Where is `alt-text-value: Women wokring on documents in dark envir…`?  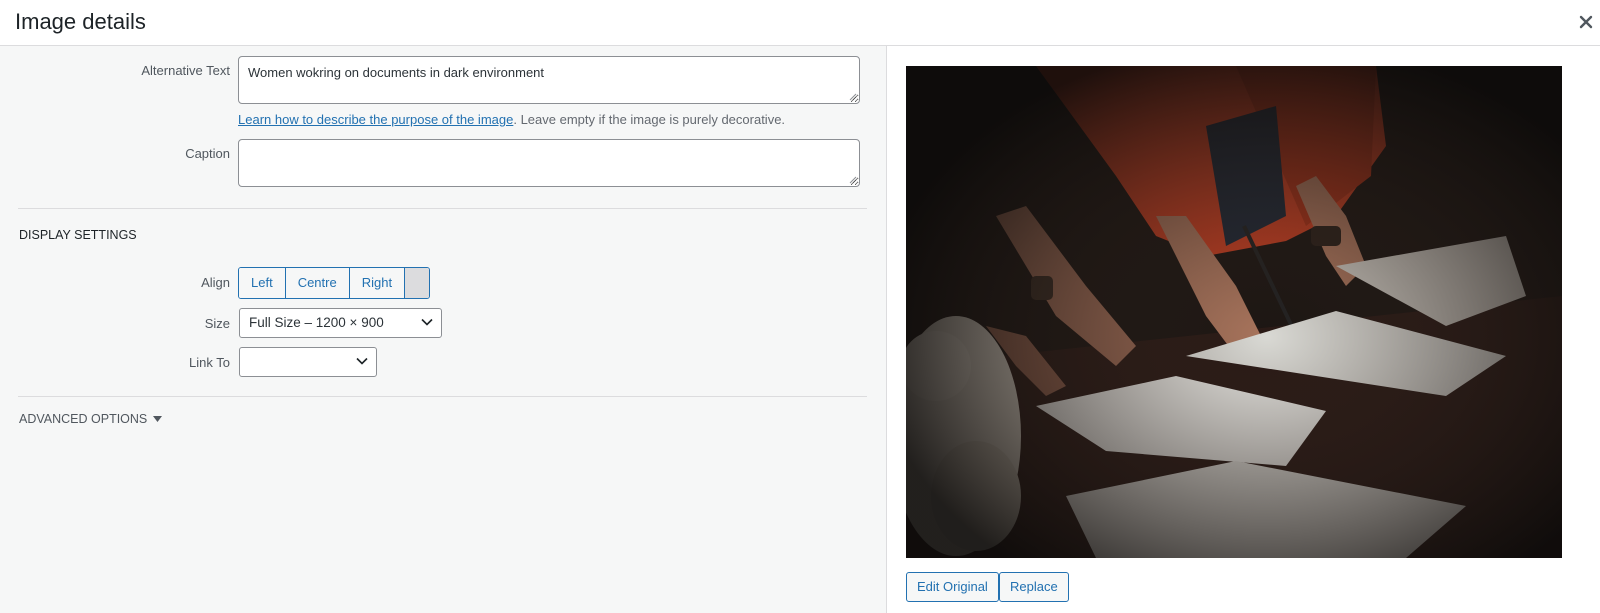
alt-text-value: Women wokring on documents in dark envir… is located at coordinates (396, 72).